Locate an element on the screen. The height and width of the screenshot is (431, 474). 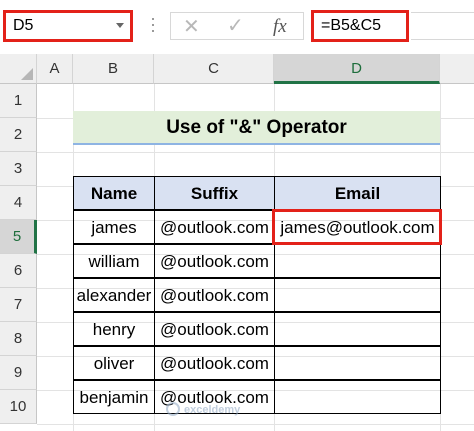
row-header-3: 3 is located at coordinates (18, 169).